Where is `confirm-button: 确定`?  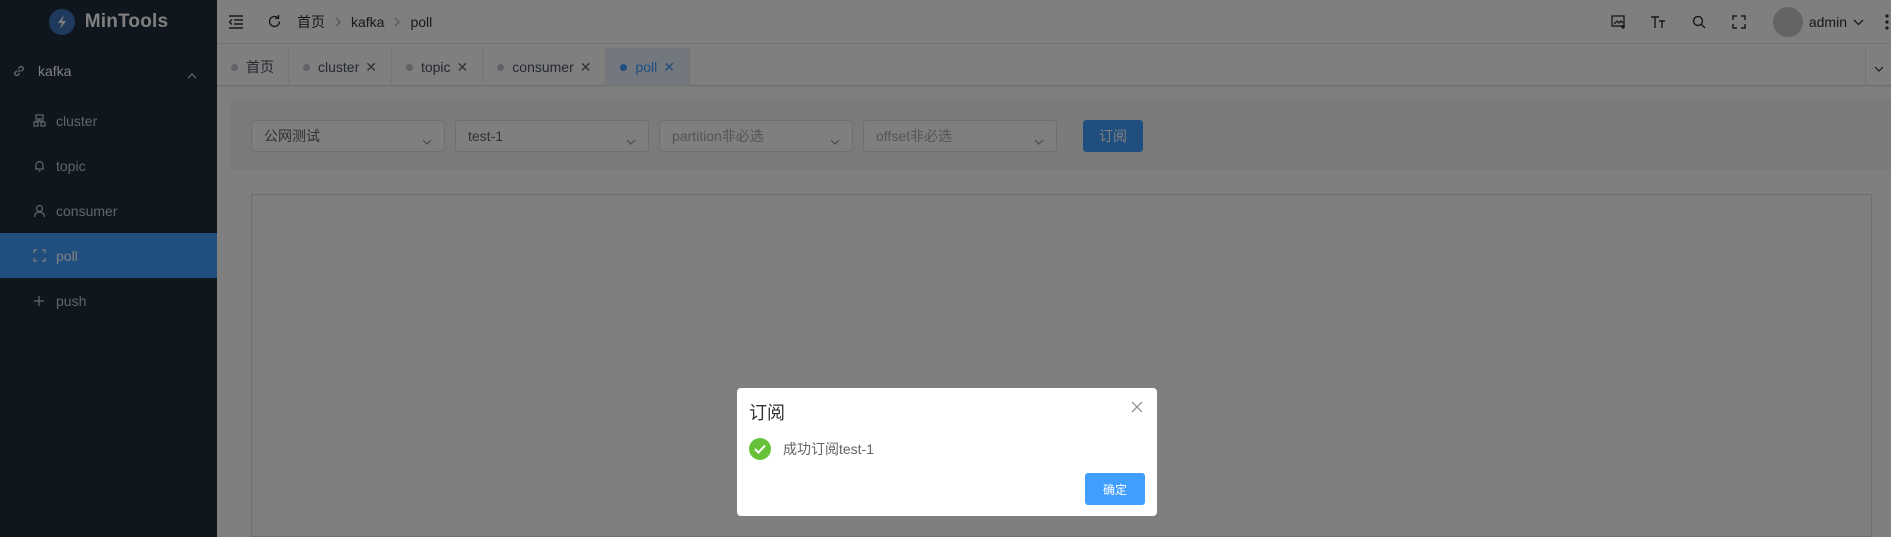 confirm-button: 确定 is located at coordinates (1115, 489).